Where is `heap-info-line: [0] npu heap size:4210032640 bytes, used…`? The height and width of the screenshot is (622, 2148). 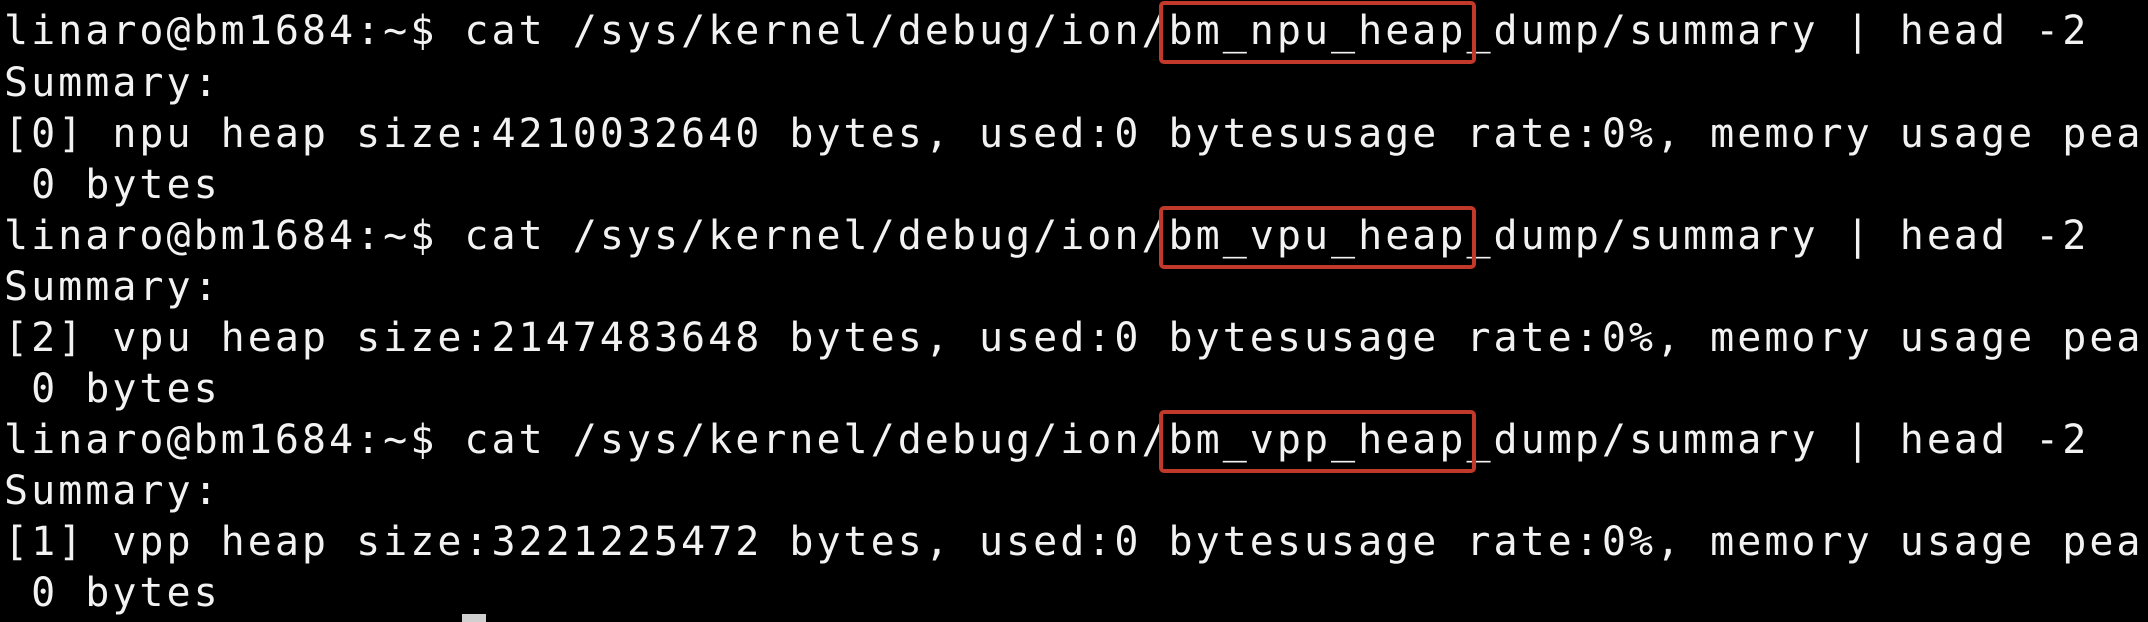 heap-info-line: [0] npu heap size:4210032640 bytes, used… is located at coordinates (1076, 134).